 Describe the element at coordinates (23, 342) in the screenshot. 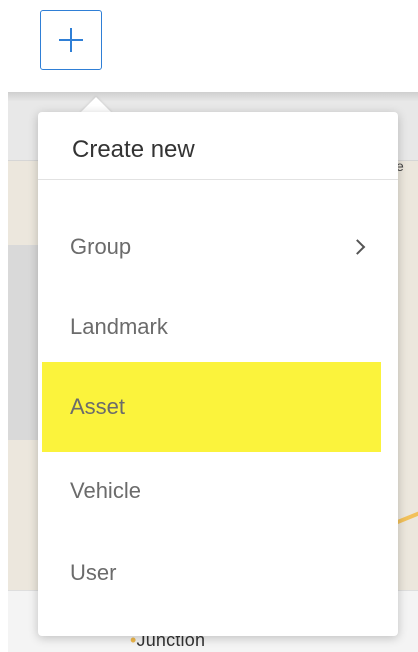

I see `map-side-panel` at that location.